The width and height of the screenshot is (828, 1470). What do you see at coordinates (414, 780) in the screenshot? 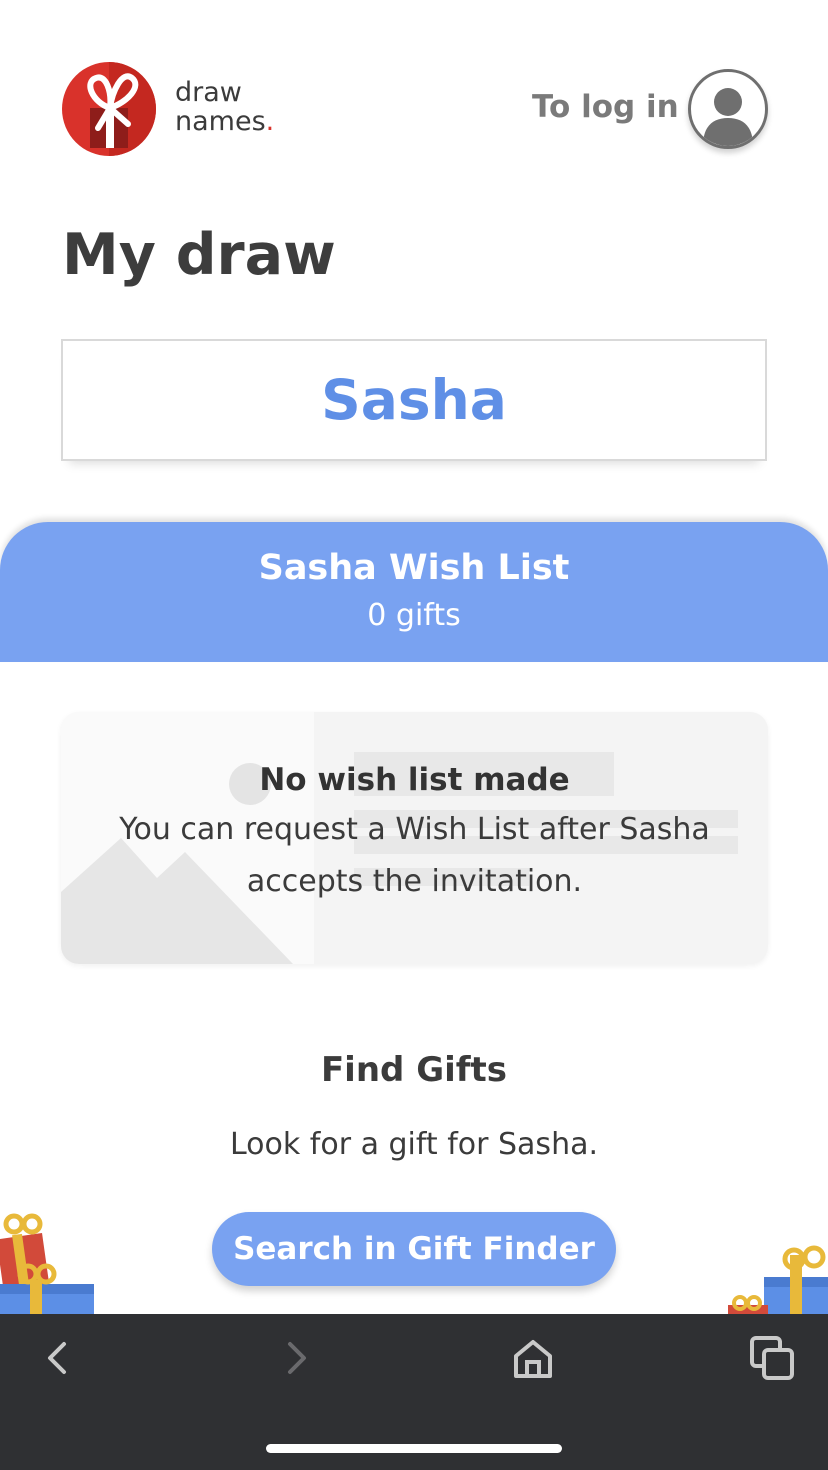
I see `empty-state-title: No wish list made` at bounding box center [414, 780].